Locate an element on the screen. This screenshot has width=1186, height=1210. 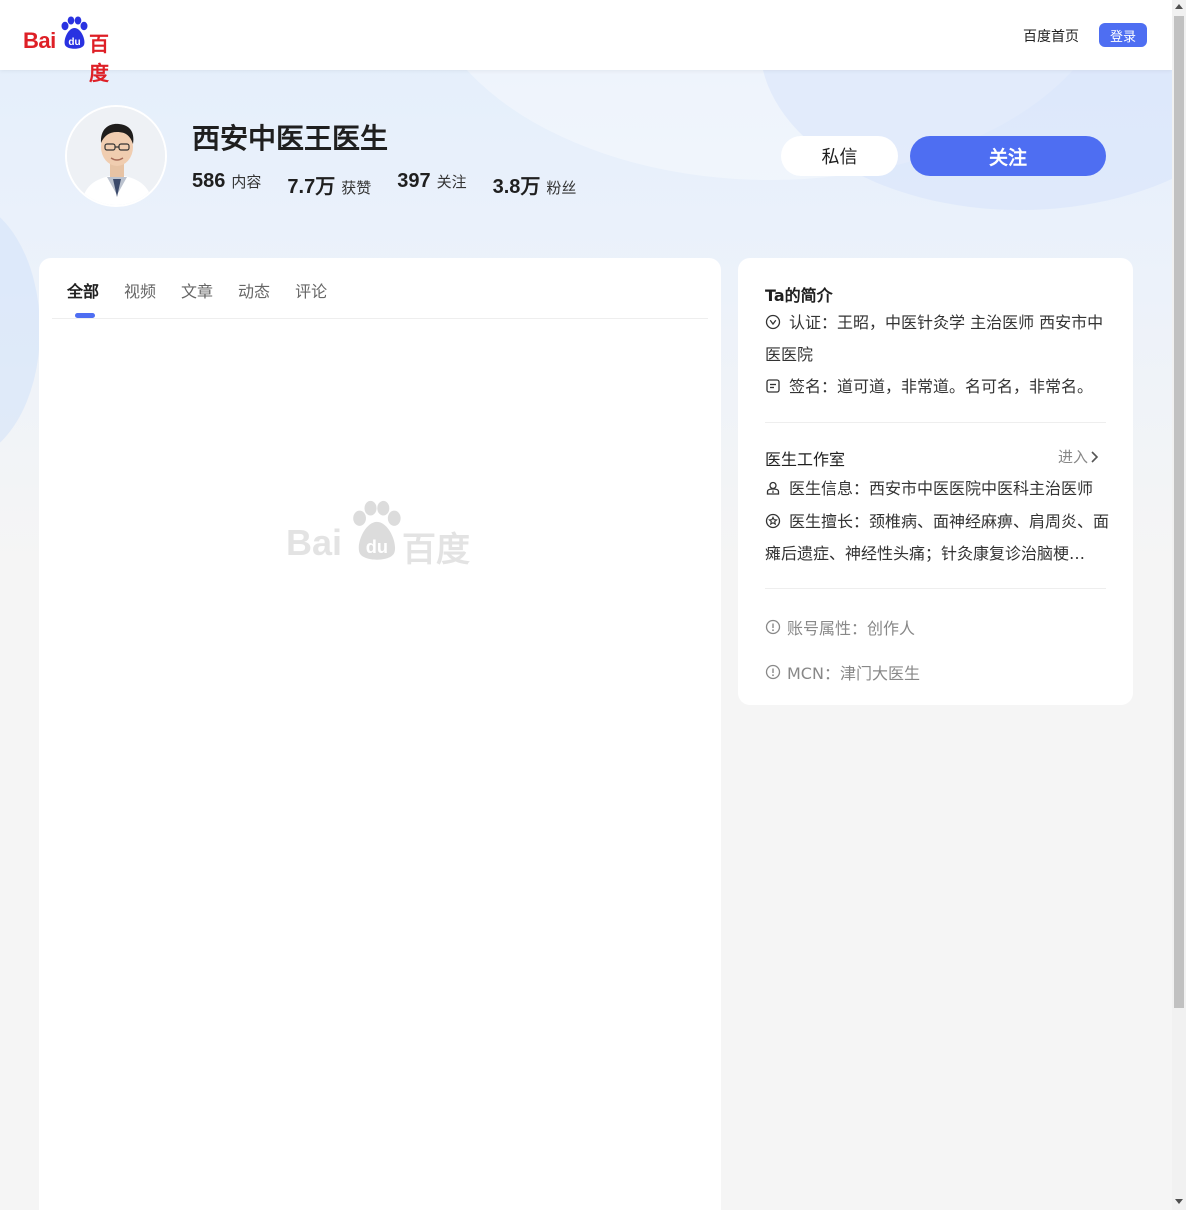
signature-text: 签名：道可道，非常道。名可名，非常名。 is located at coordinates (941, 386).